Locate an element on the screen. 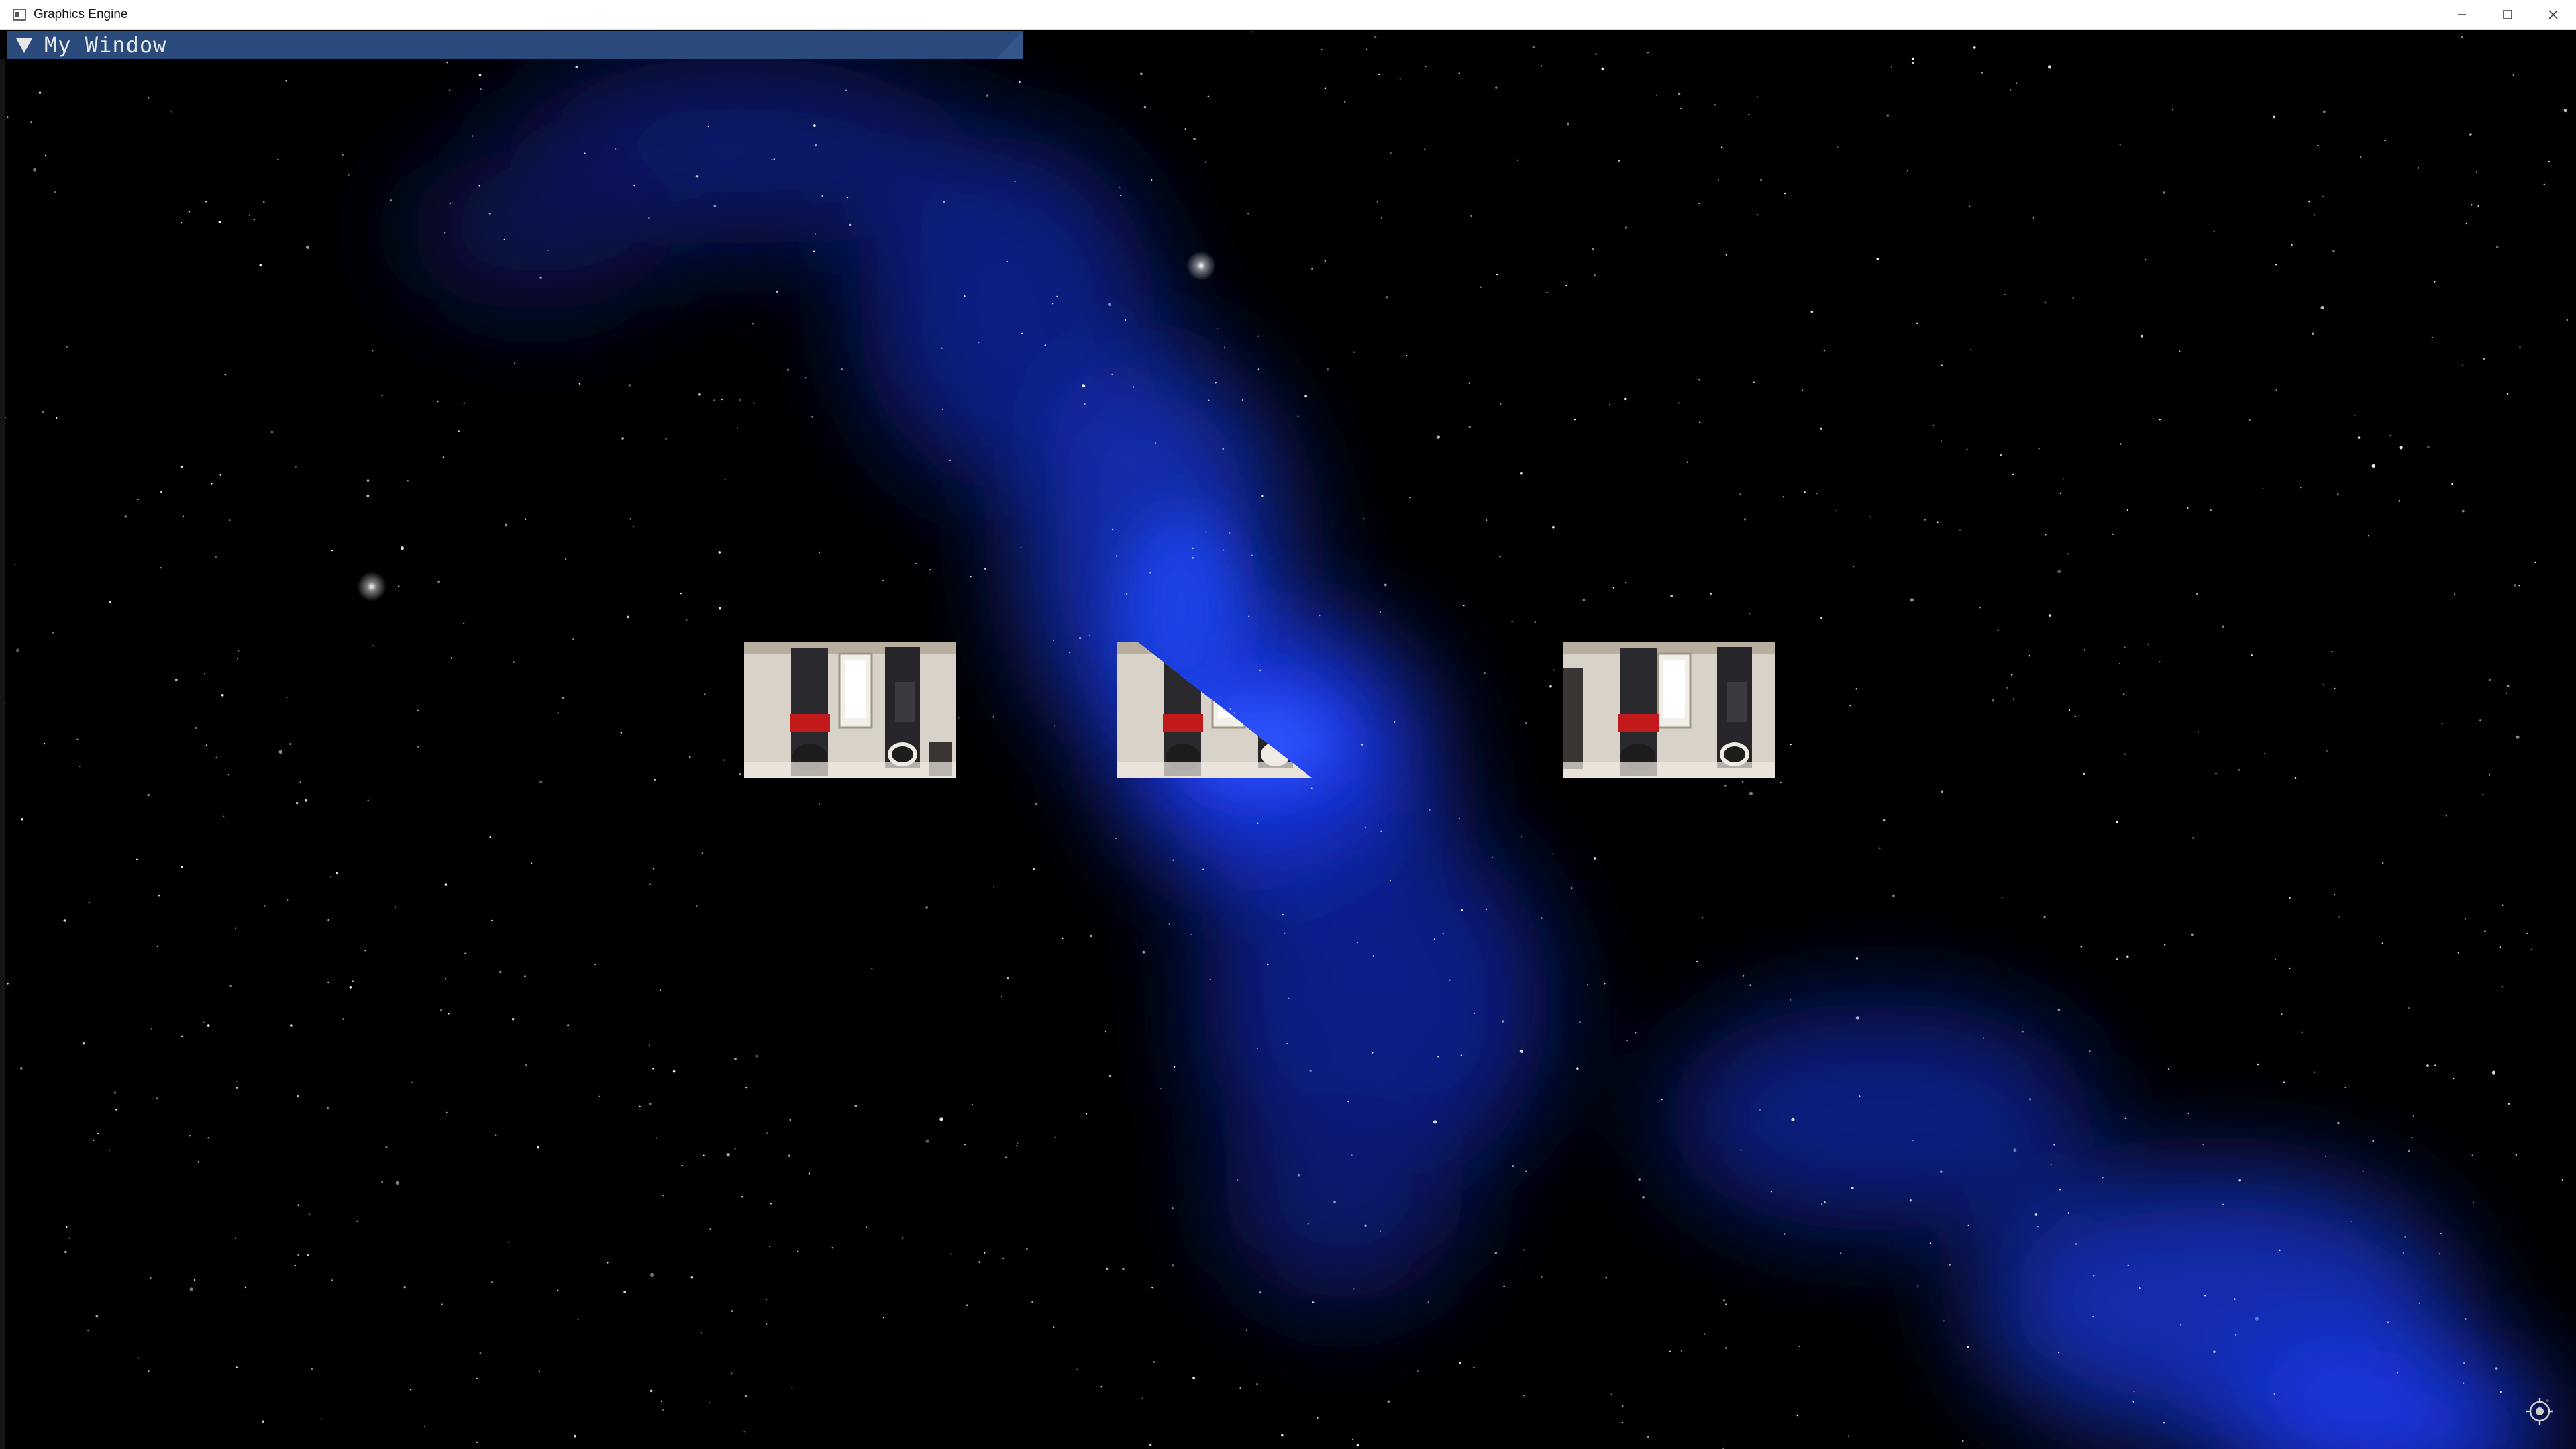 The image size is (2576, 1449). collapse-toggle is located at coordinates (24, 45).